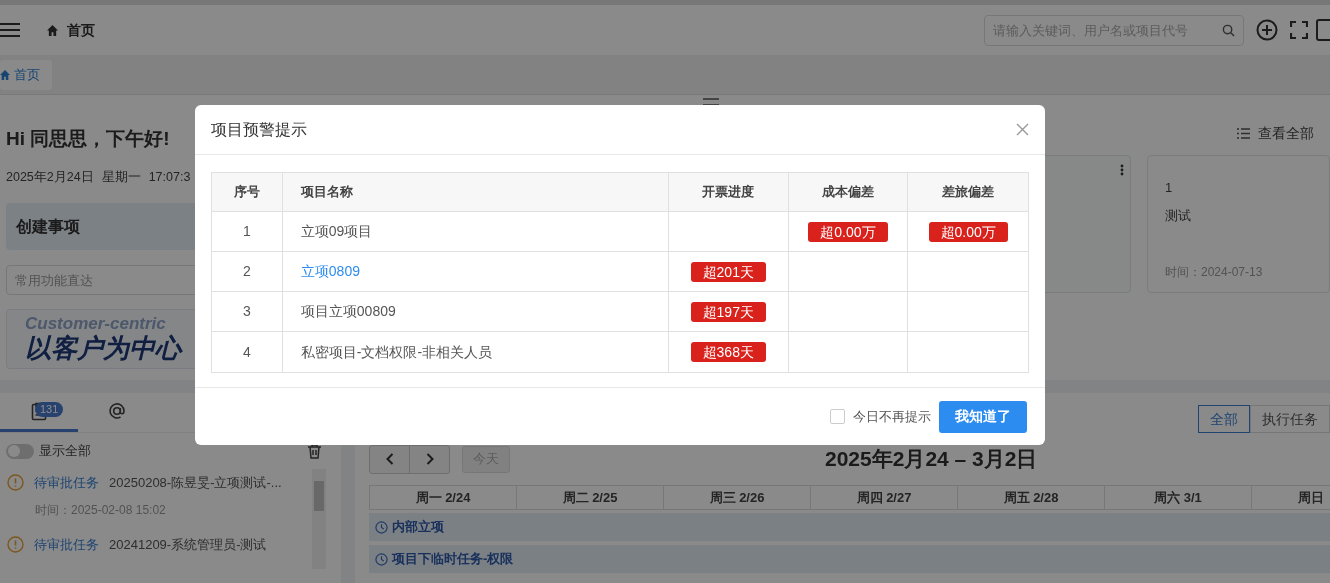 The width and height of the screenshot is (1330, 583). What do you see at coordinates (26, 74) in the screenshot?
I see `page-tab: 首页` at bounding box center [26, 74].